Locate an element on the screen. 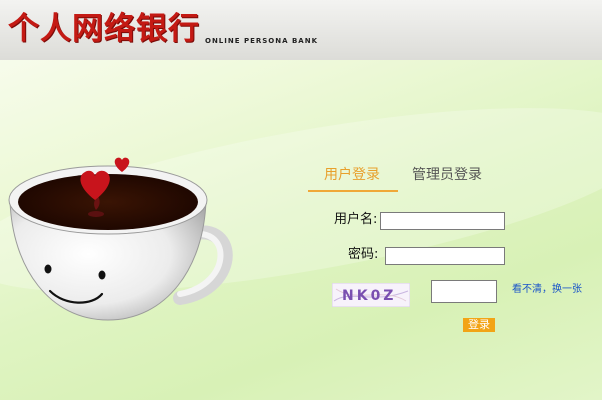 The width and height of the screenshot is (602, 400). bank-logo-title: 个人网络银行 is located at coordinates (104, 29).